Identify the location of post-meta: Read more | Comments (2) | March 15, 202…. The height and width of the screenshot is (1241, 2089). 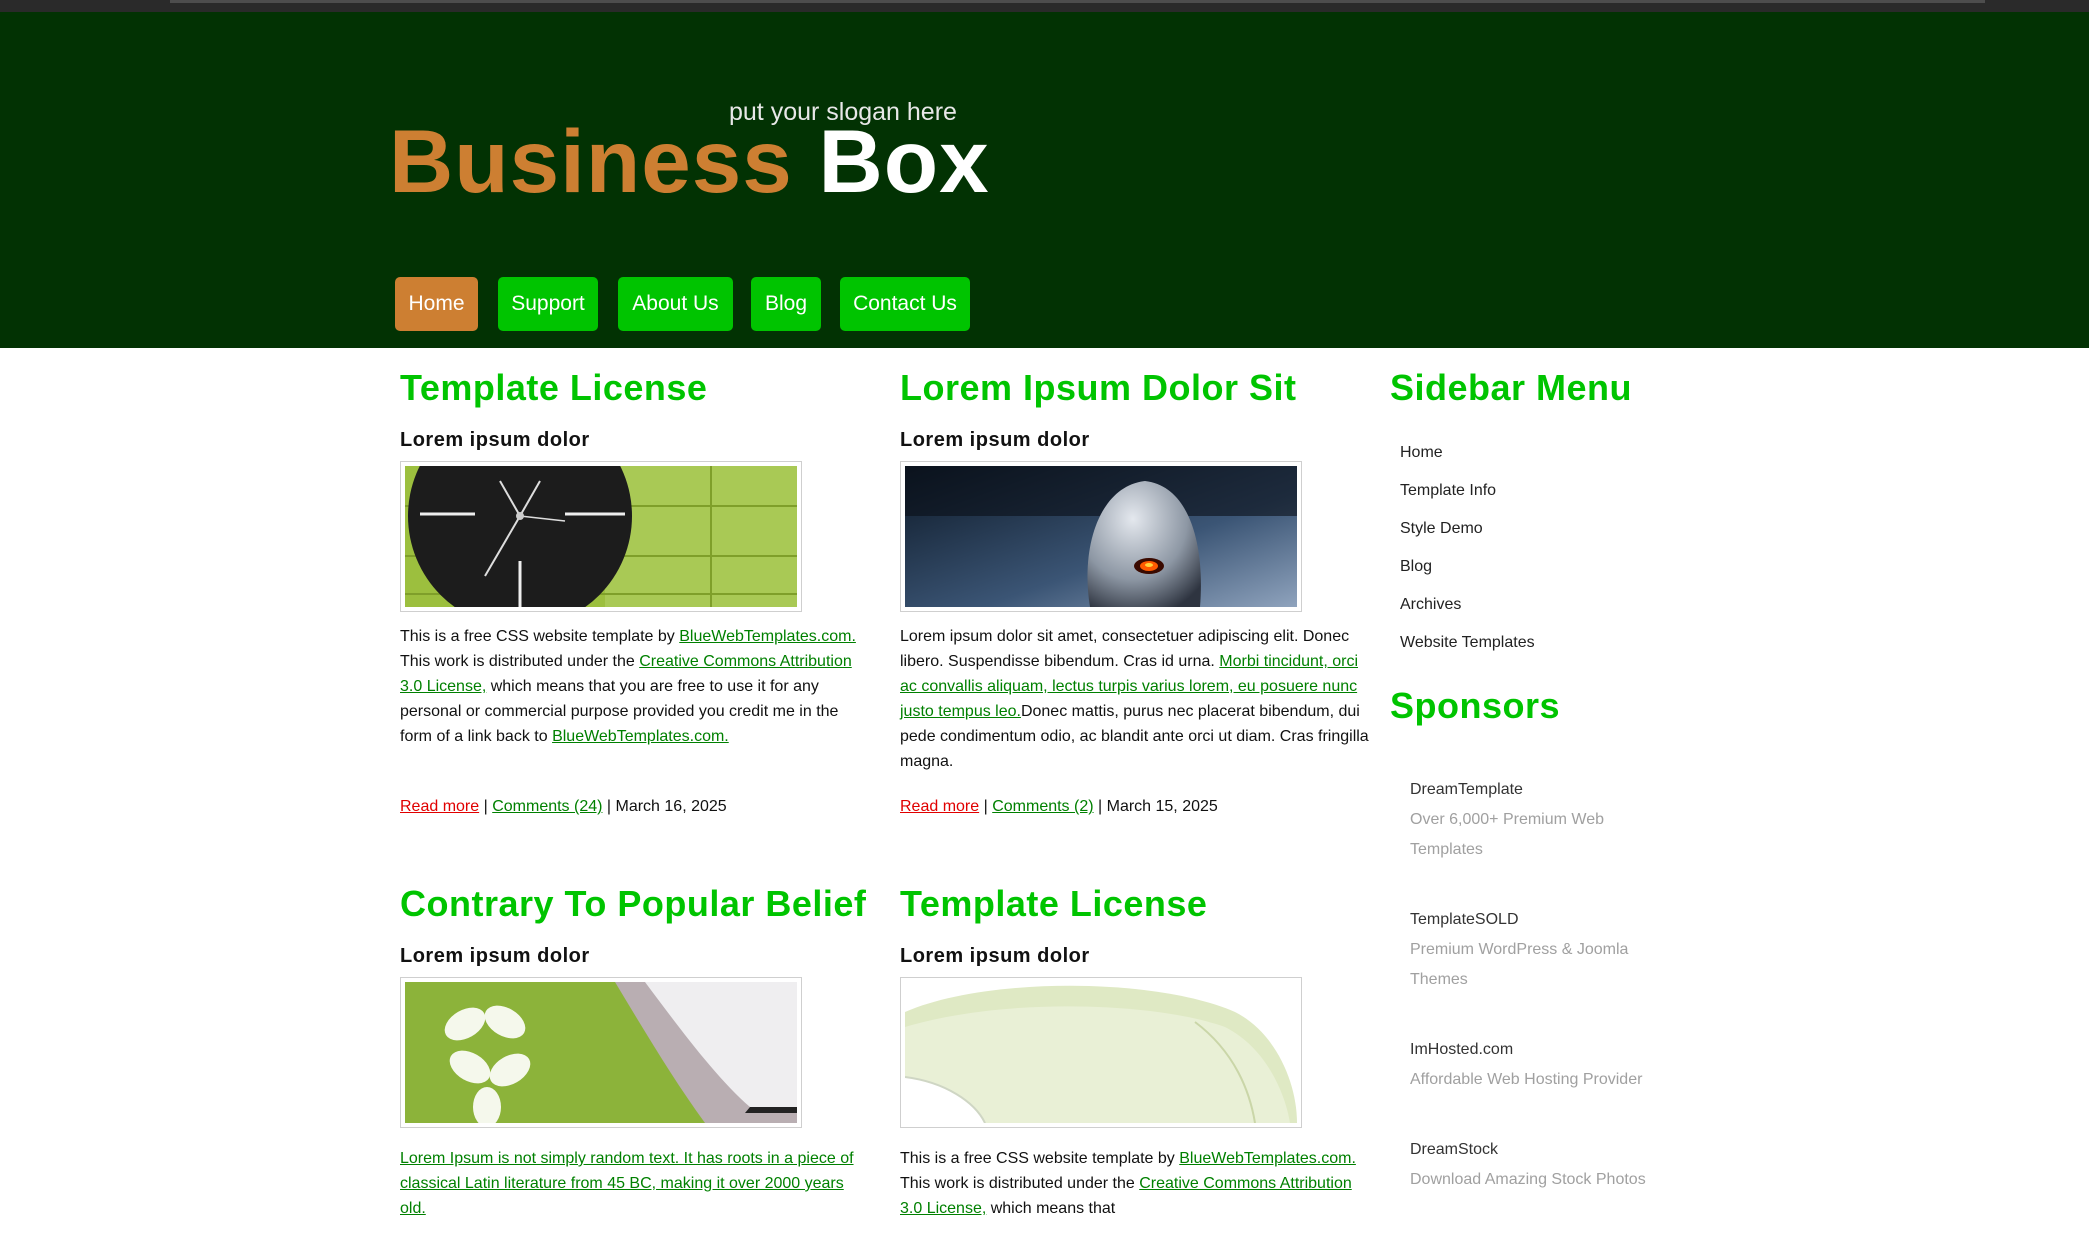
(1059, 806).